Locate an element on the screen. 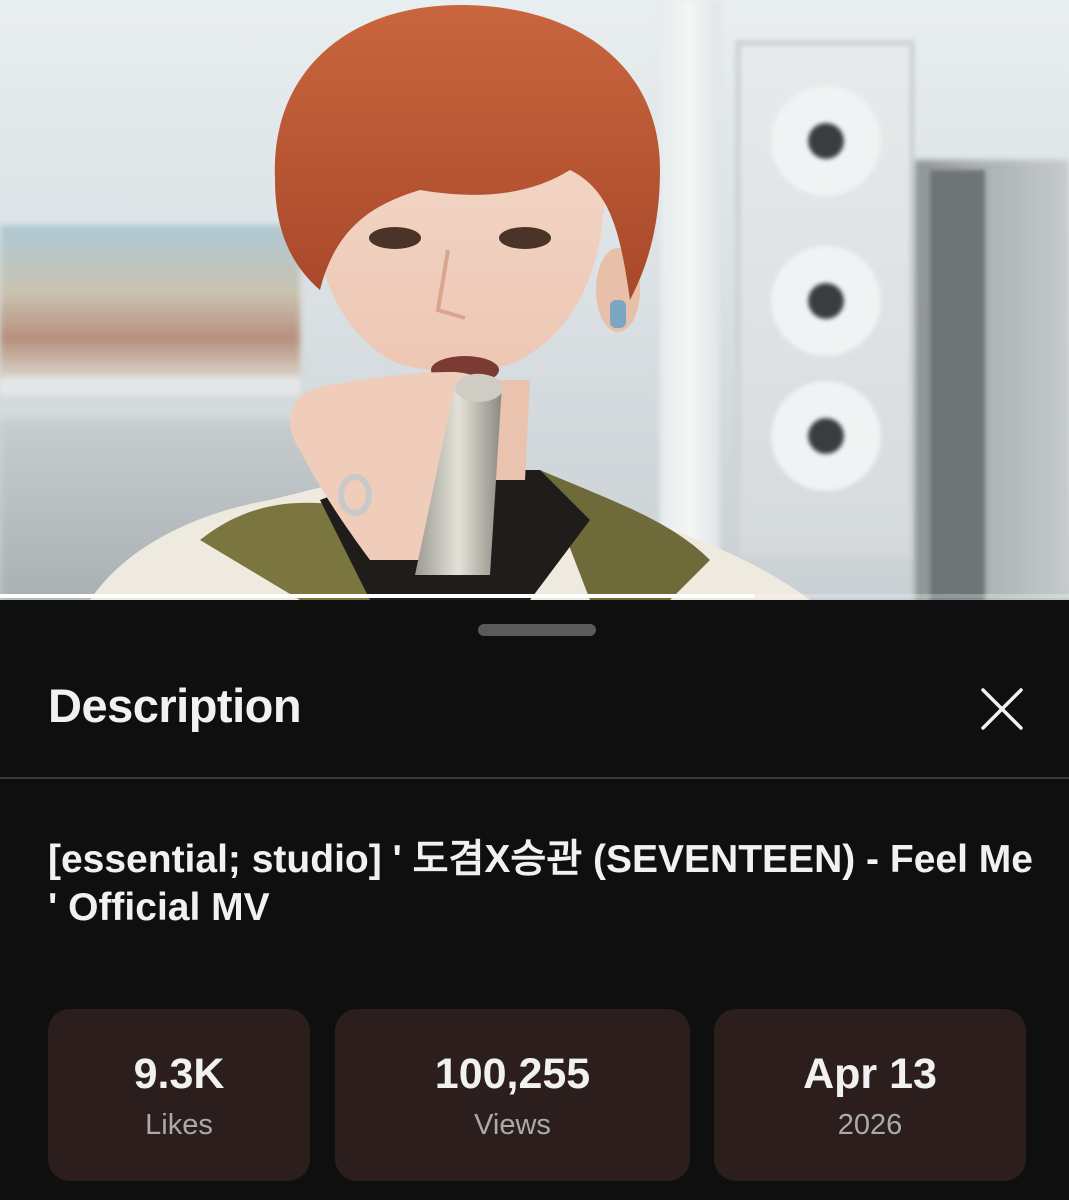 The height and width of the screenshot is (1200, 1069). stat-card-date: Apr 13 2026 is located at coordinates (870, 1095).